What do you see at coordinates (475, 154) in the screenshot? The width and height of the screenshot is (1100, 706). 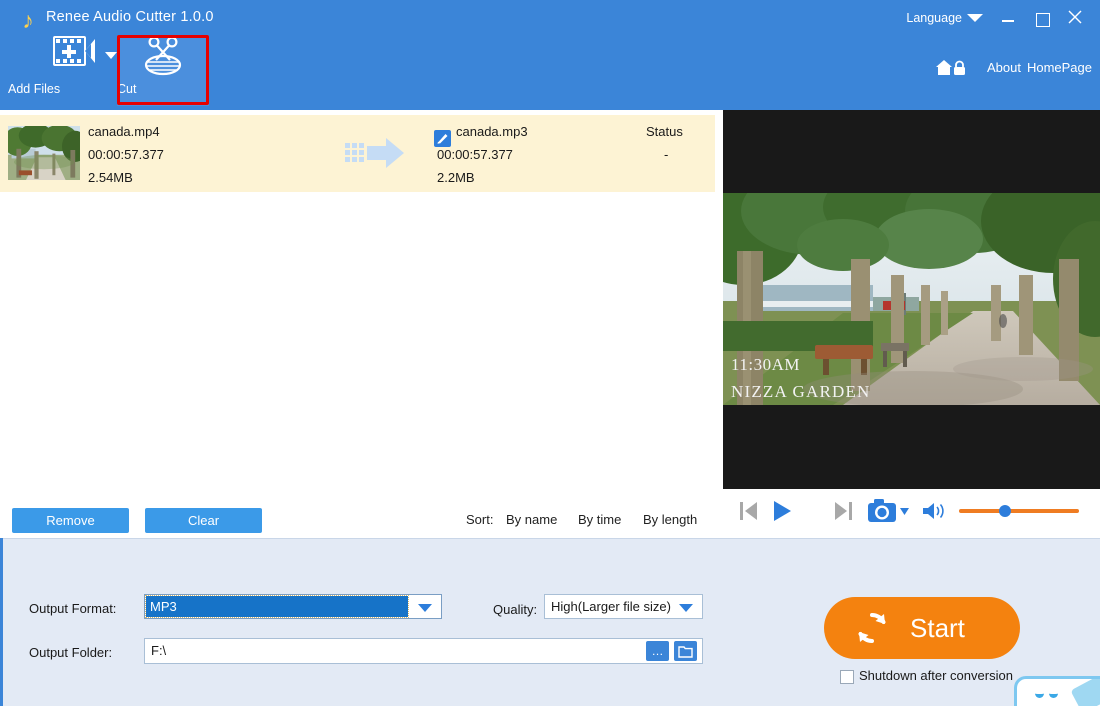 I see `output-duration: 00:00:57.377` at bounding box center [475, 154].